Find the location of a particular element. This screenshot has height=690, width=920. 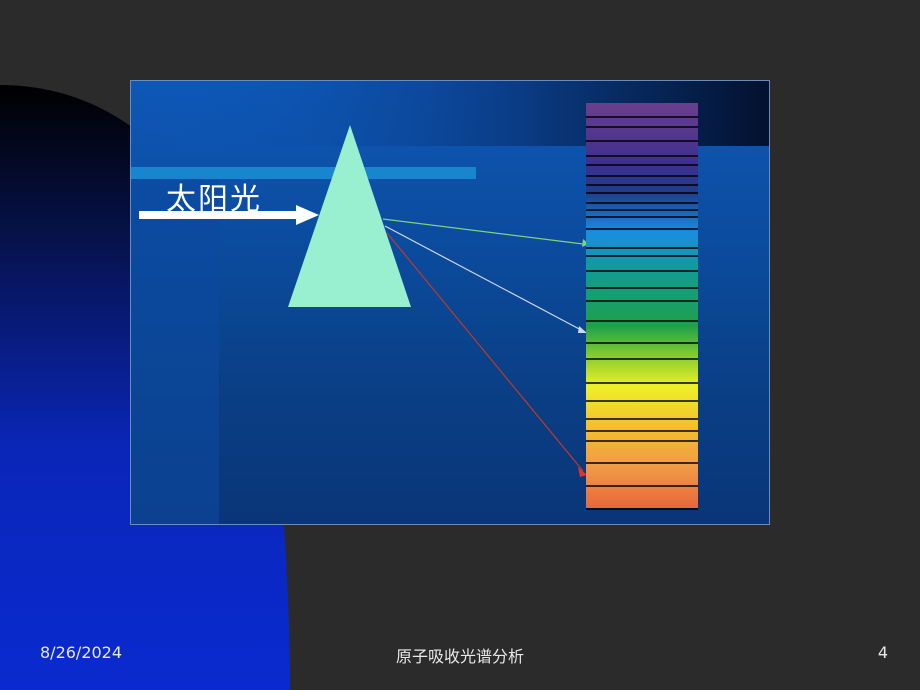

sunlight-label: 太阳光 is located at coordinates (214, 199).